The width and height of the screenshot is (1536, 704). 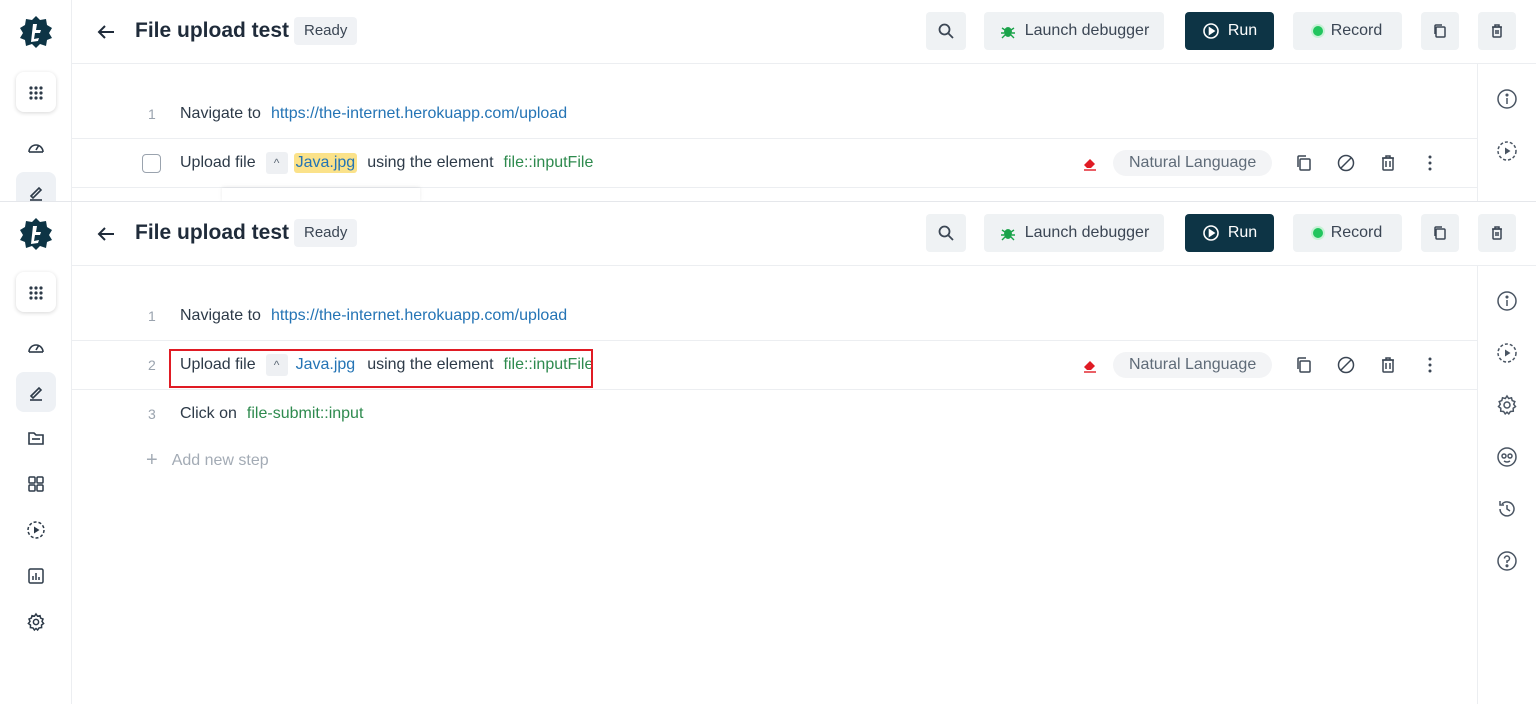 I want to click on left-nav-rail, so click(x=36, y=100).